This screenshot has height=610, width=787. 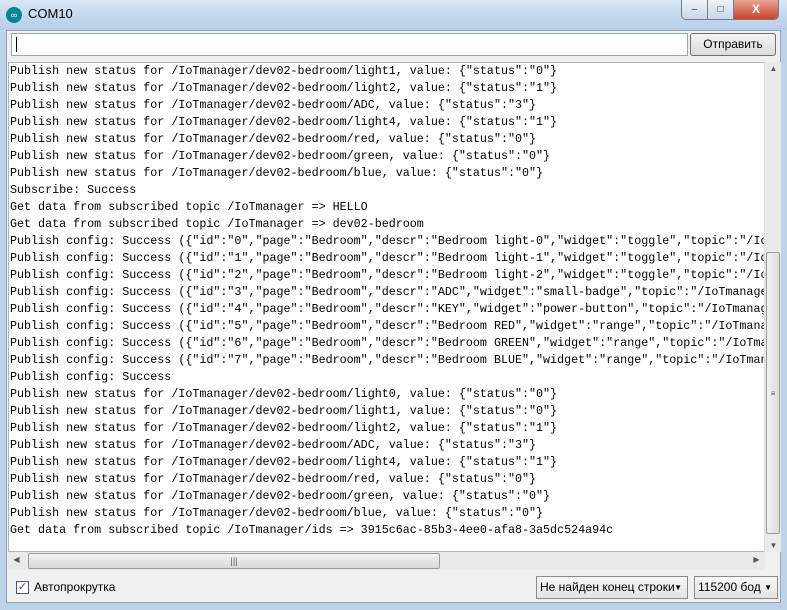 I want to click on scroll-left-icon: ◀, so click(x=16, y=559).